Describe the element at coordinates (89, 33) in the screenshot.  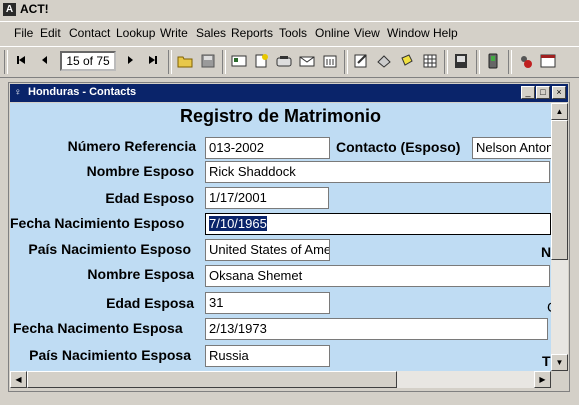
I see `menu-contact: Contact` at that location.